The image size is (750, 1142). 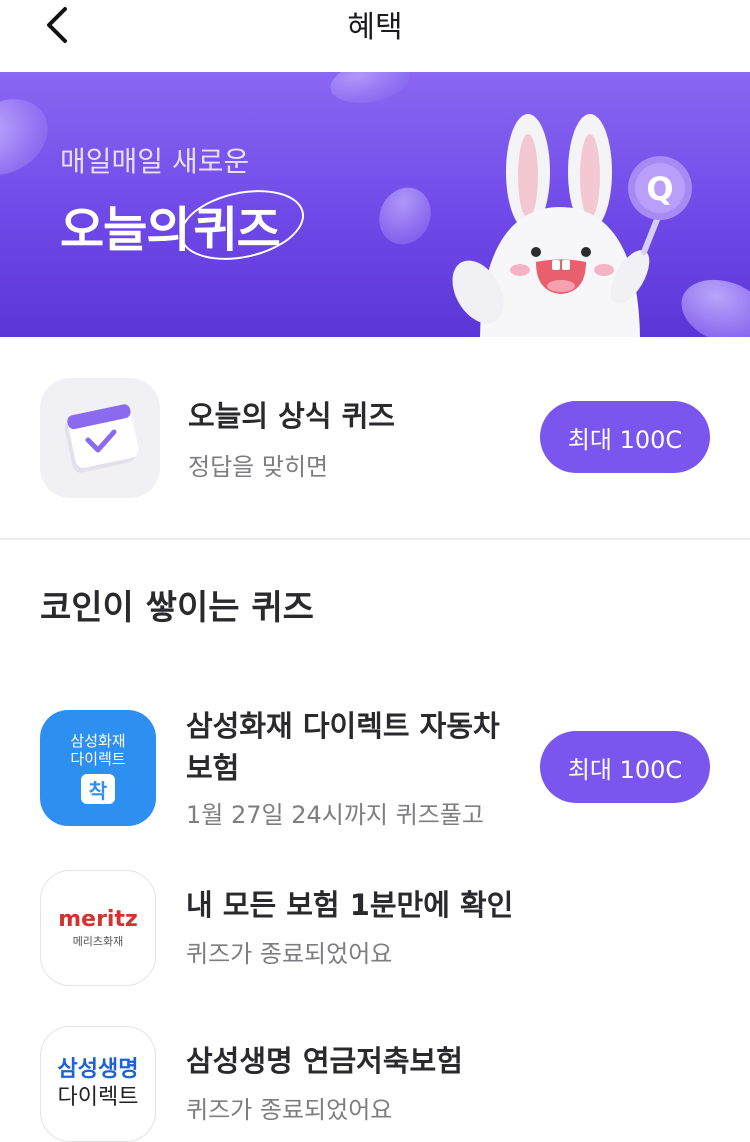 I want to click on section-divider, so click(x=375, y=539).